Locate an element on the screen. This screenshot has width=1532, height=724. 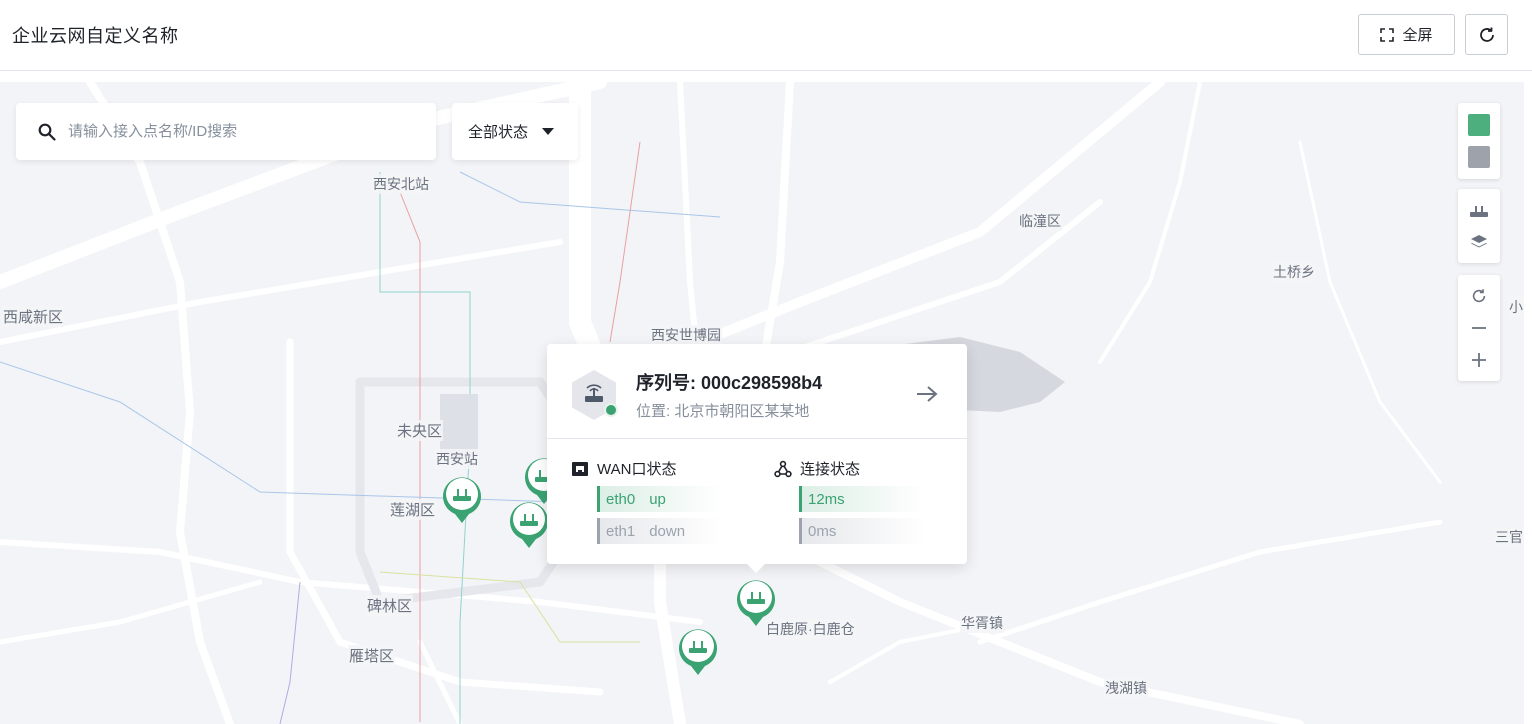
refresh-icon is located at coordinates (1486, 34).